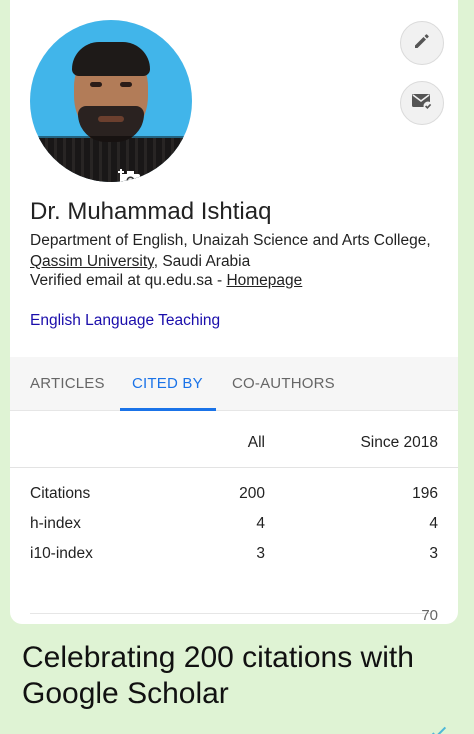 The image size is (474, 734). I want to click on verified-email: Verified email at qu.edu.sa - Homepage, so click(166, 281).